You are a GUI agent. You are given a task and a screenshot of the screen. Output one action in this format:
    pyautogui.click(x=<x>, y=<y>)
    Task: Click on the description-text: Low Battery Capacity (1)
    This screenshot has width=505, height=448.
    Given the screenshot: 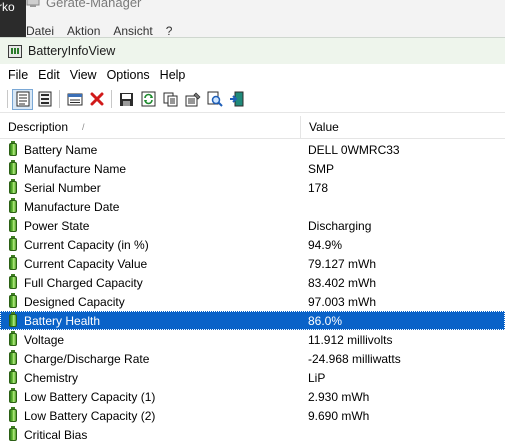 What is the action you would take?
    pyautogui.click(x=90, y=396)
    